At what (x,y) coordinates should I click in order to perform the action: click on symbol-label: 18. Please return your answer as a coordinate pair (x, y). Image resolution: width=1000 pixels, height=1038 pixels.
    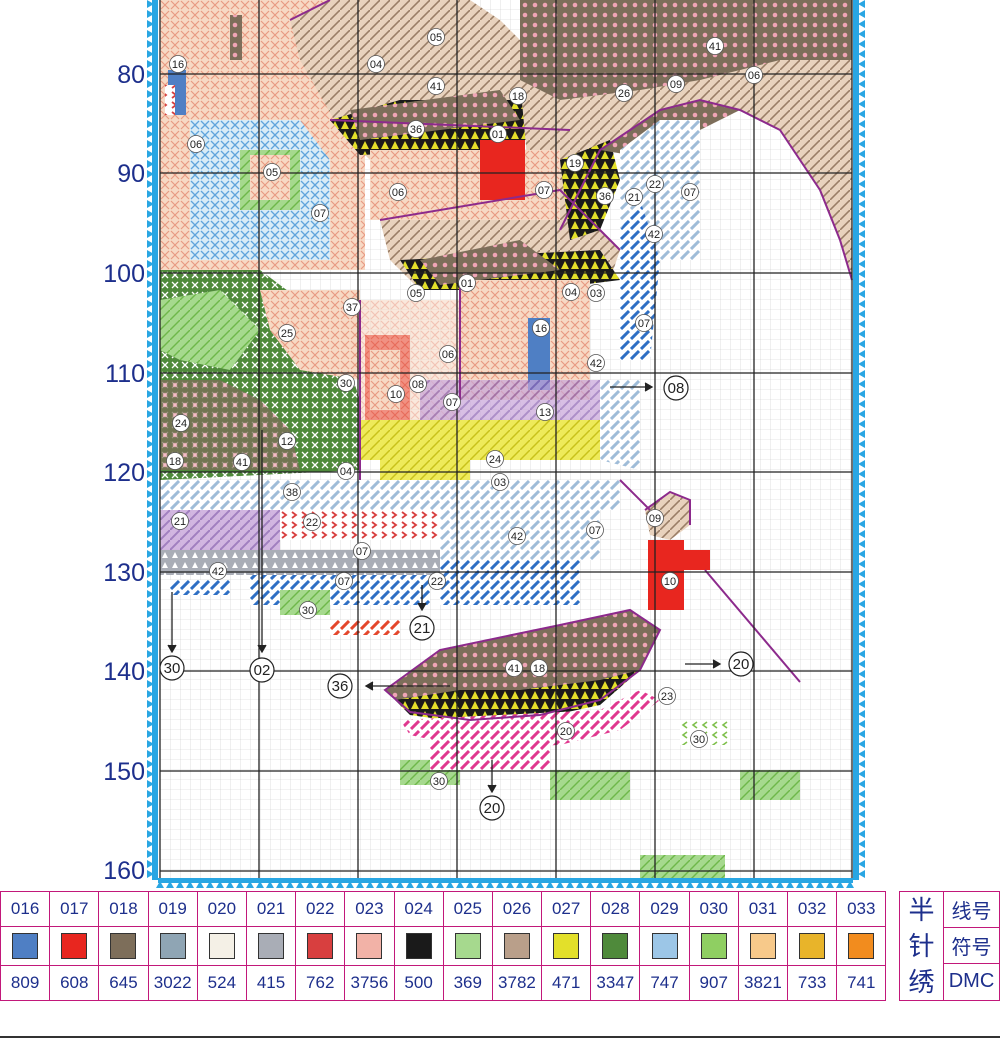
    Looking at the image, I should click on (518, 96).